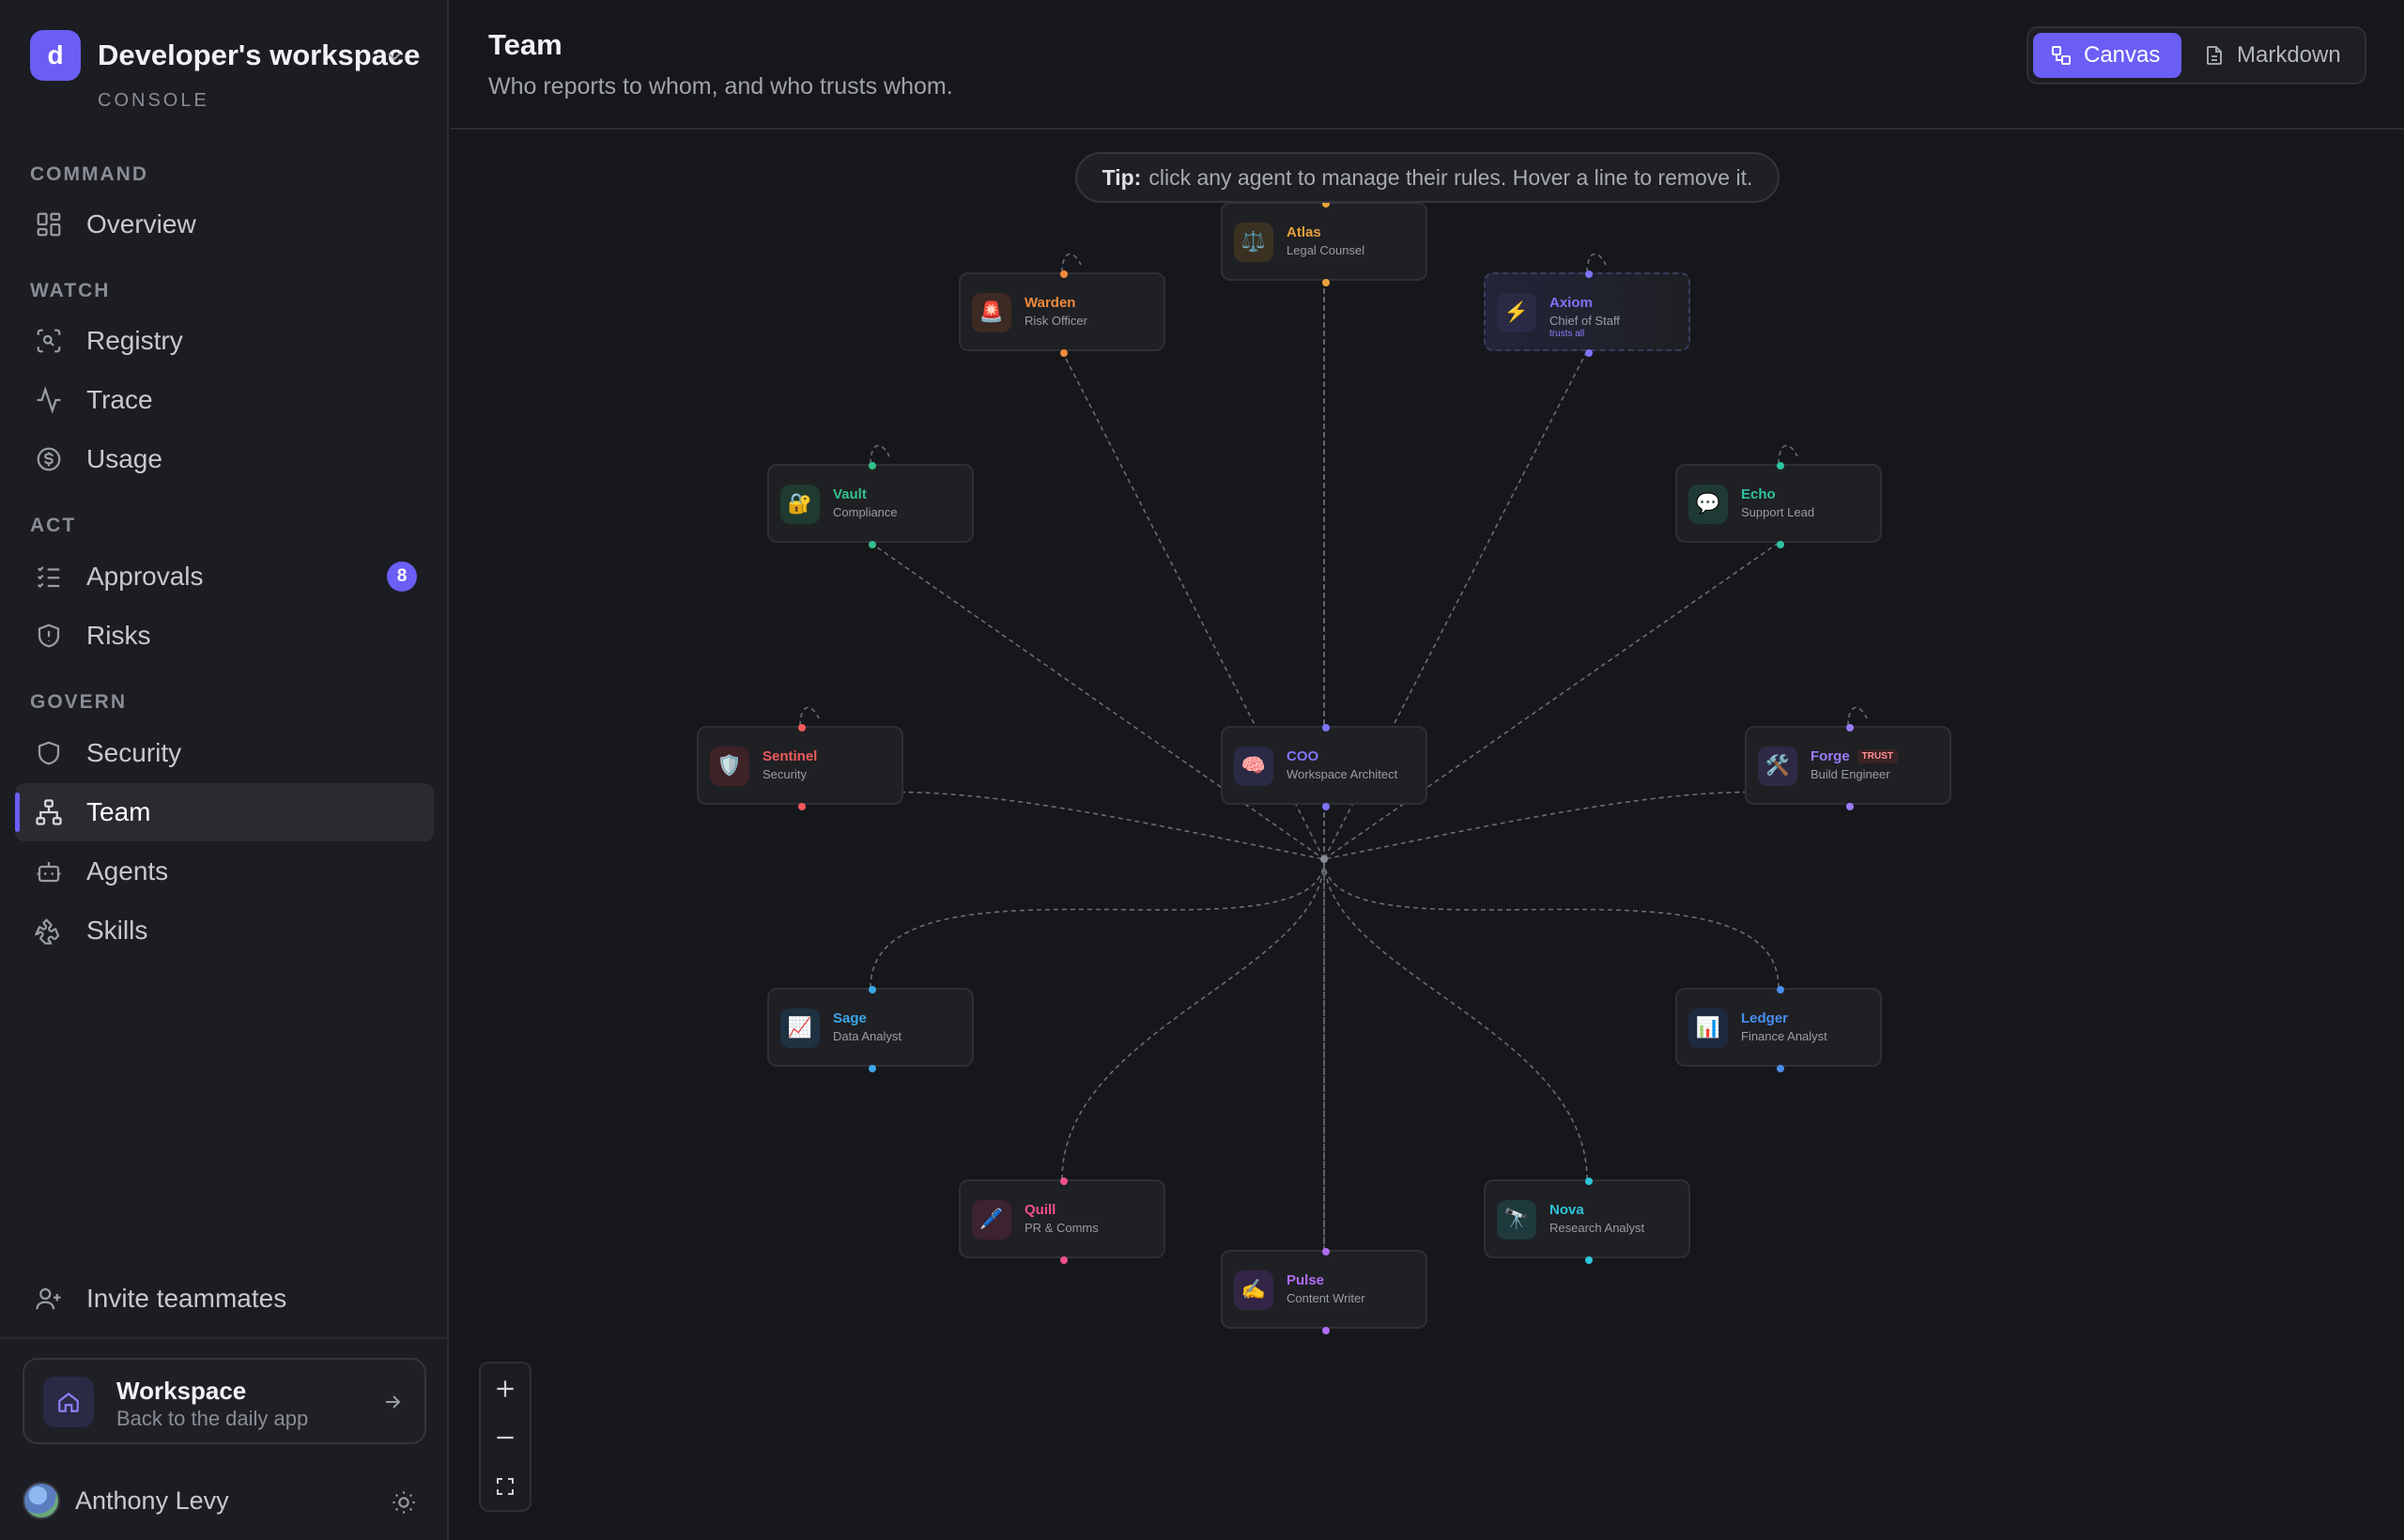 Image resolution: width=2404 pixels, height=1540 pixels. What do you see at coordinates (224, 576) in the screenshot?
I see `nav-item-approvals: Approvals 8` at bounding box center [224, 576].